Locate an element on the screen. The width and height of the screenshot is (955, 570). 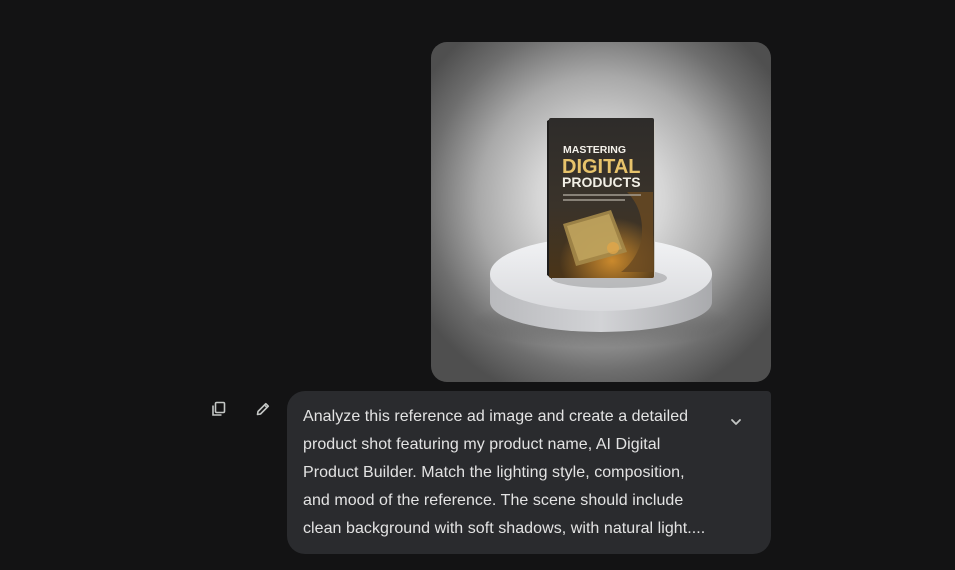
copy-icon is located at coordinates (219, 408).